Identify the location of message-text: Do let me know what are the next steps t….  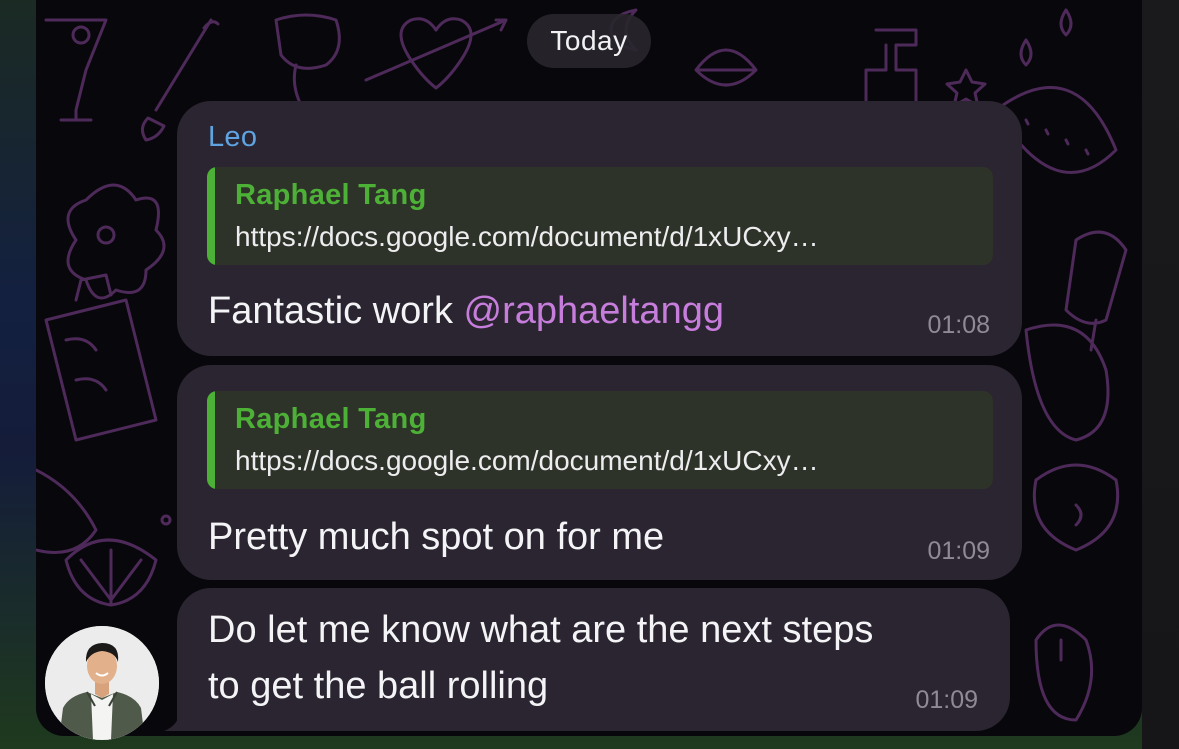
(598, 658).